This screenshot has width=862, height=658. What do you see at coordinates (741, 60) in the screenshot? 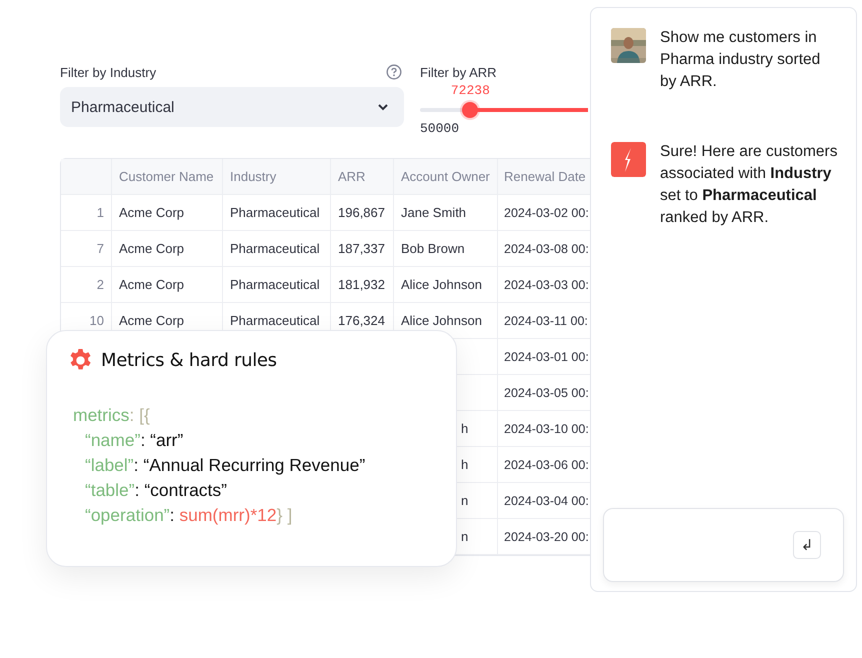
I see `chat-message: Show me customers in Pharma industry sorted by ARR.` at bounding box center [741, 60].